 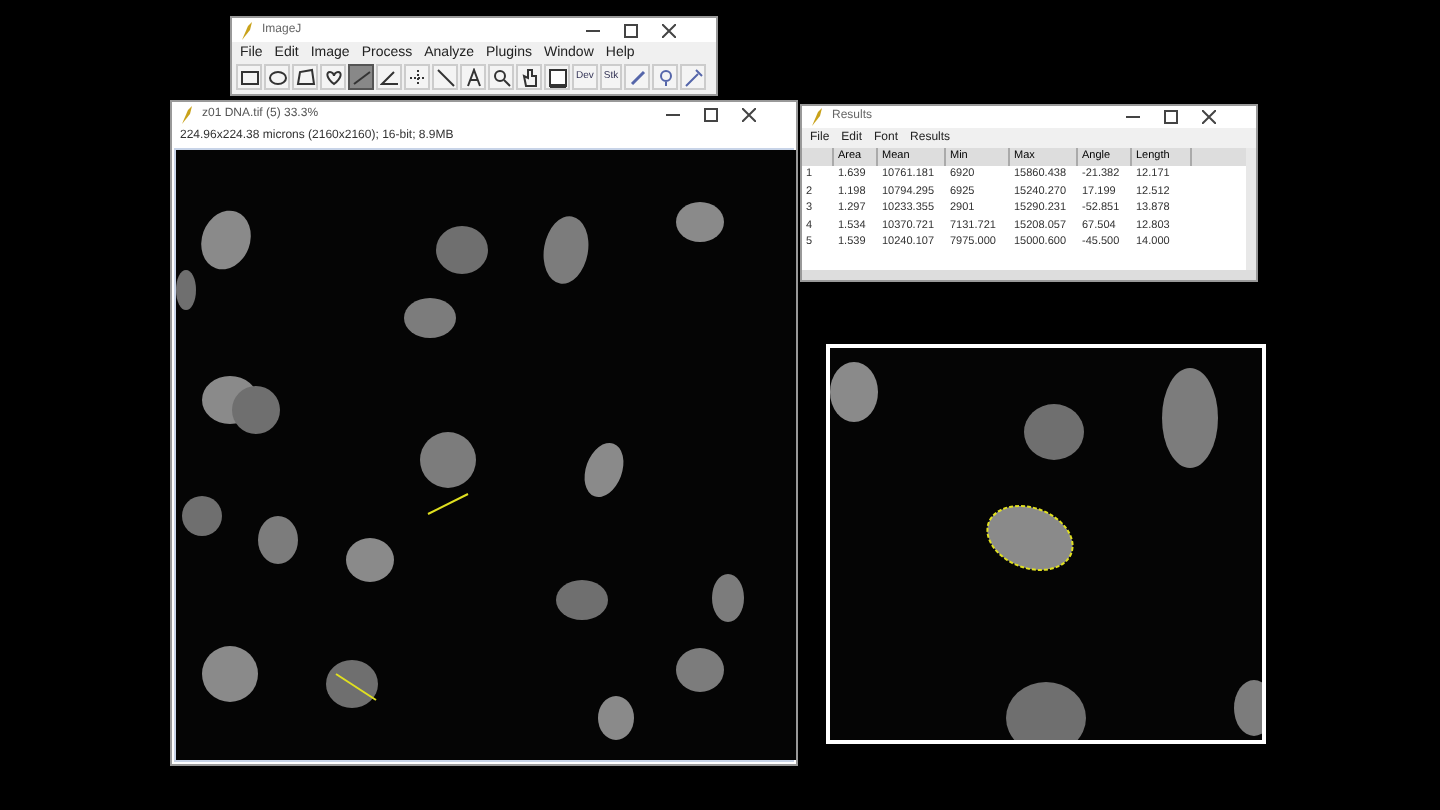 I want to click on polygon-icon, so click(x=305, y=77).